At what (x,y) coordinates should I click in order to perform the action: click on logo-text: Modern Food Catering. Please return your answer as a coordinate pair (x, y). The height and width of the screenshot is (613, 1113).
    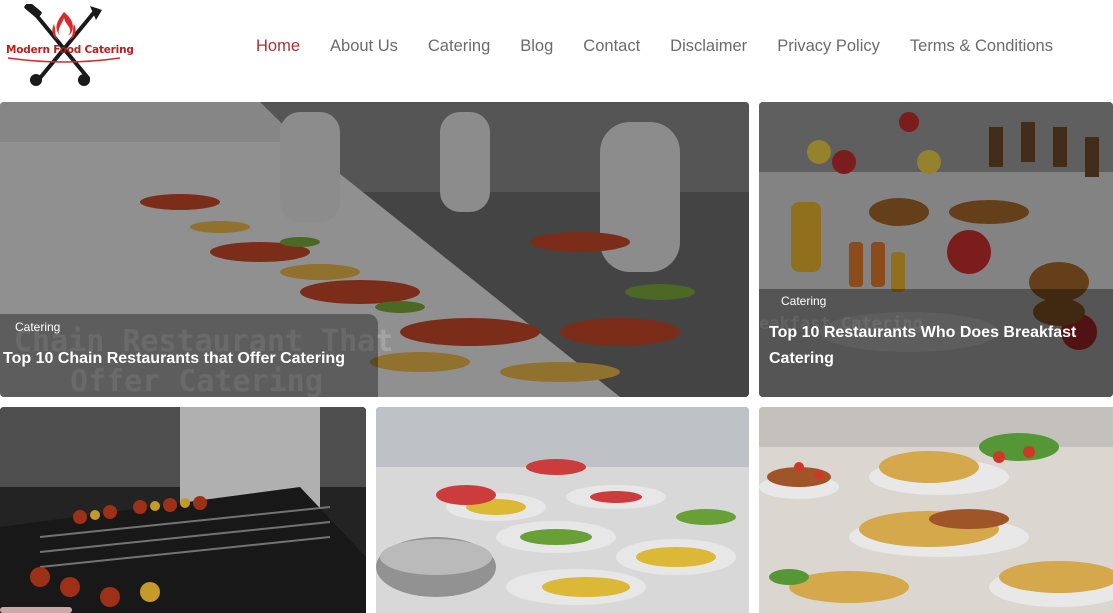
    Looking at the image, I should click on (70, 50).